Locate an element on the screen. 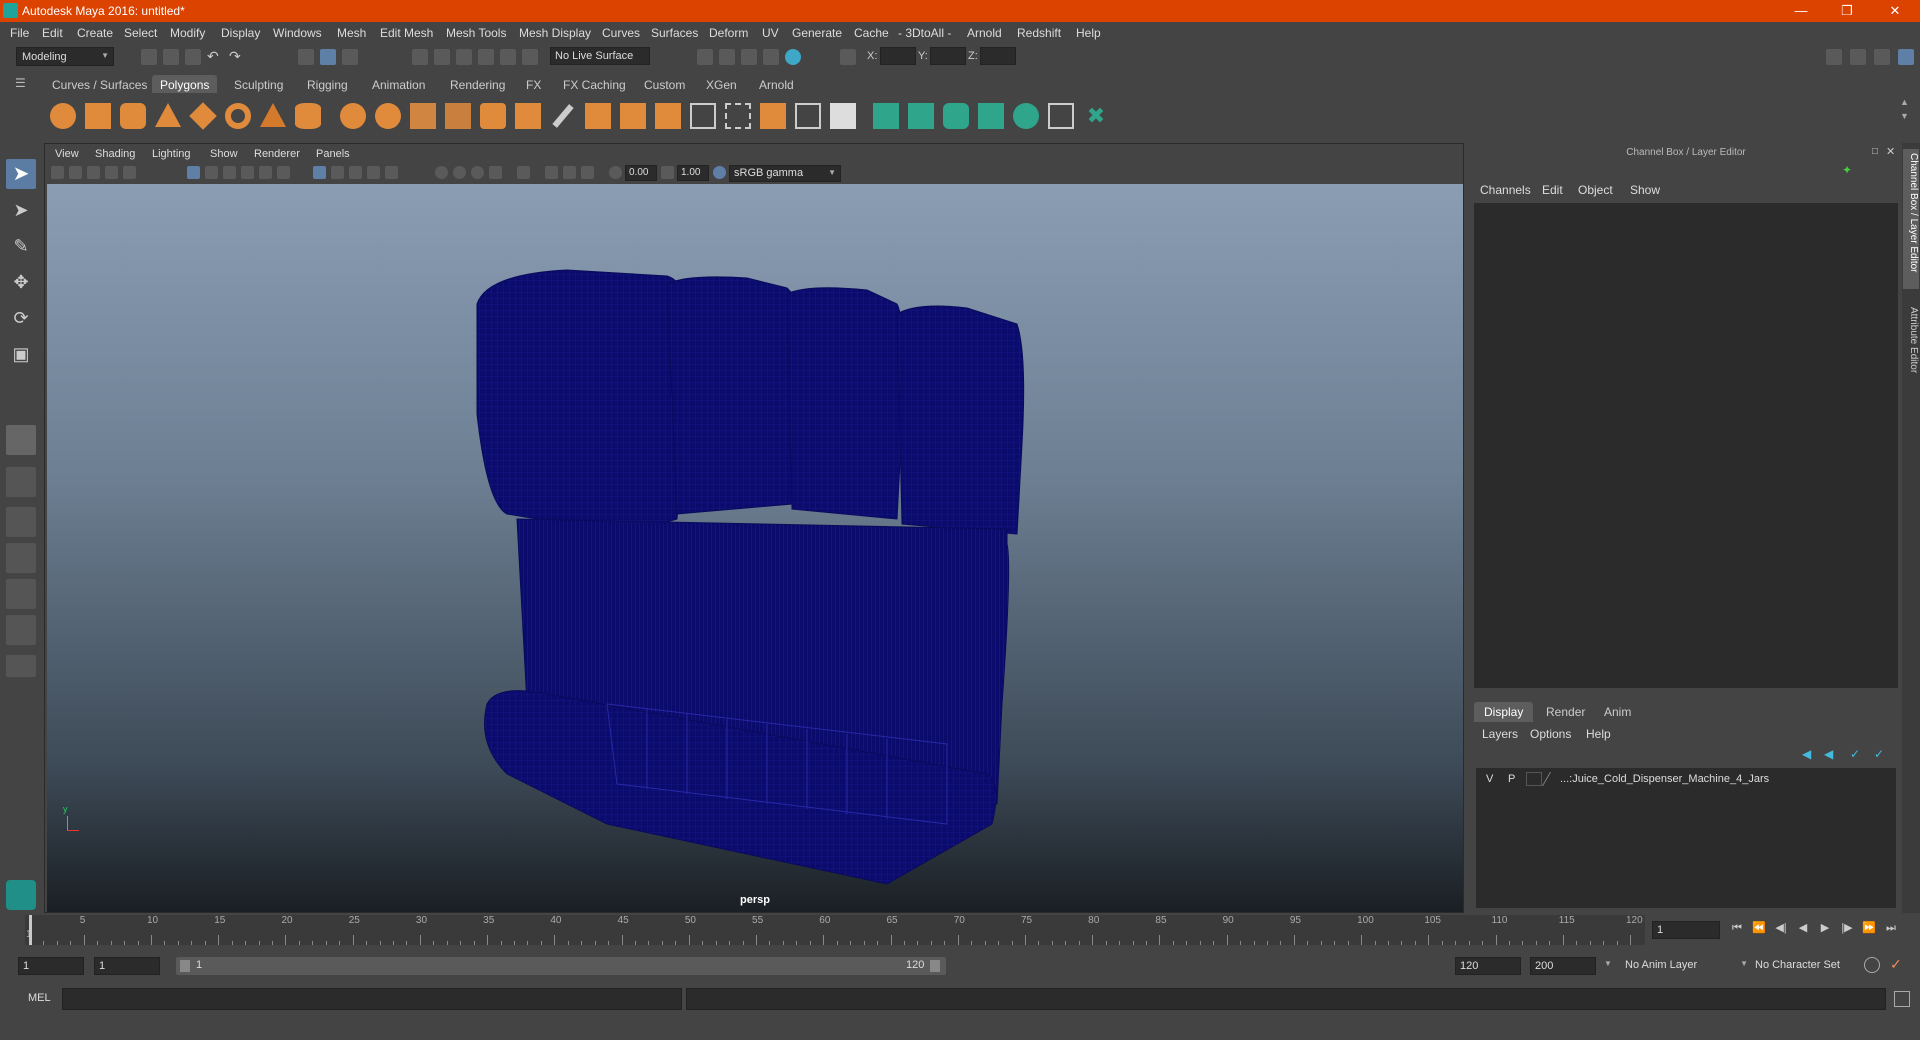 The height and width of the screenshot is (1040, 1920). checker-map-icon is located at coordinates (1061, 116).